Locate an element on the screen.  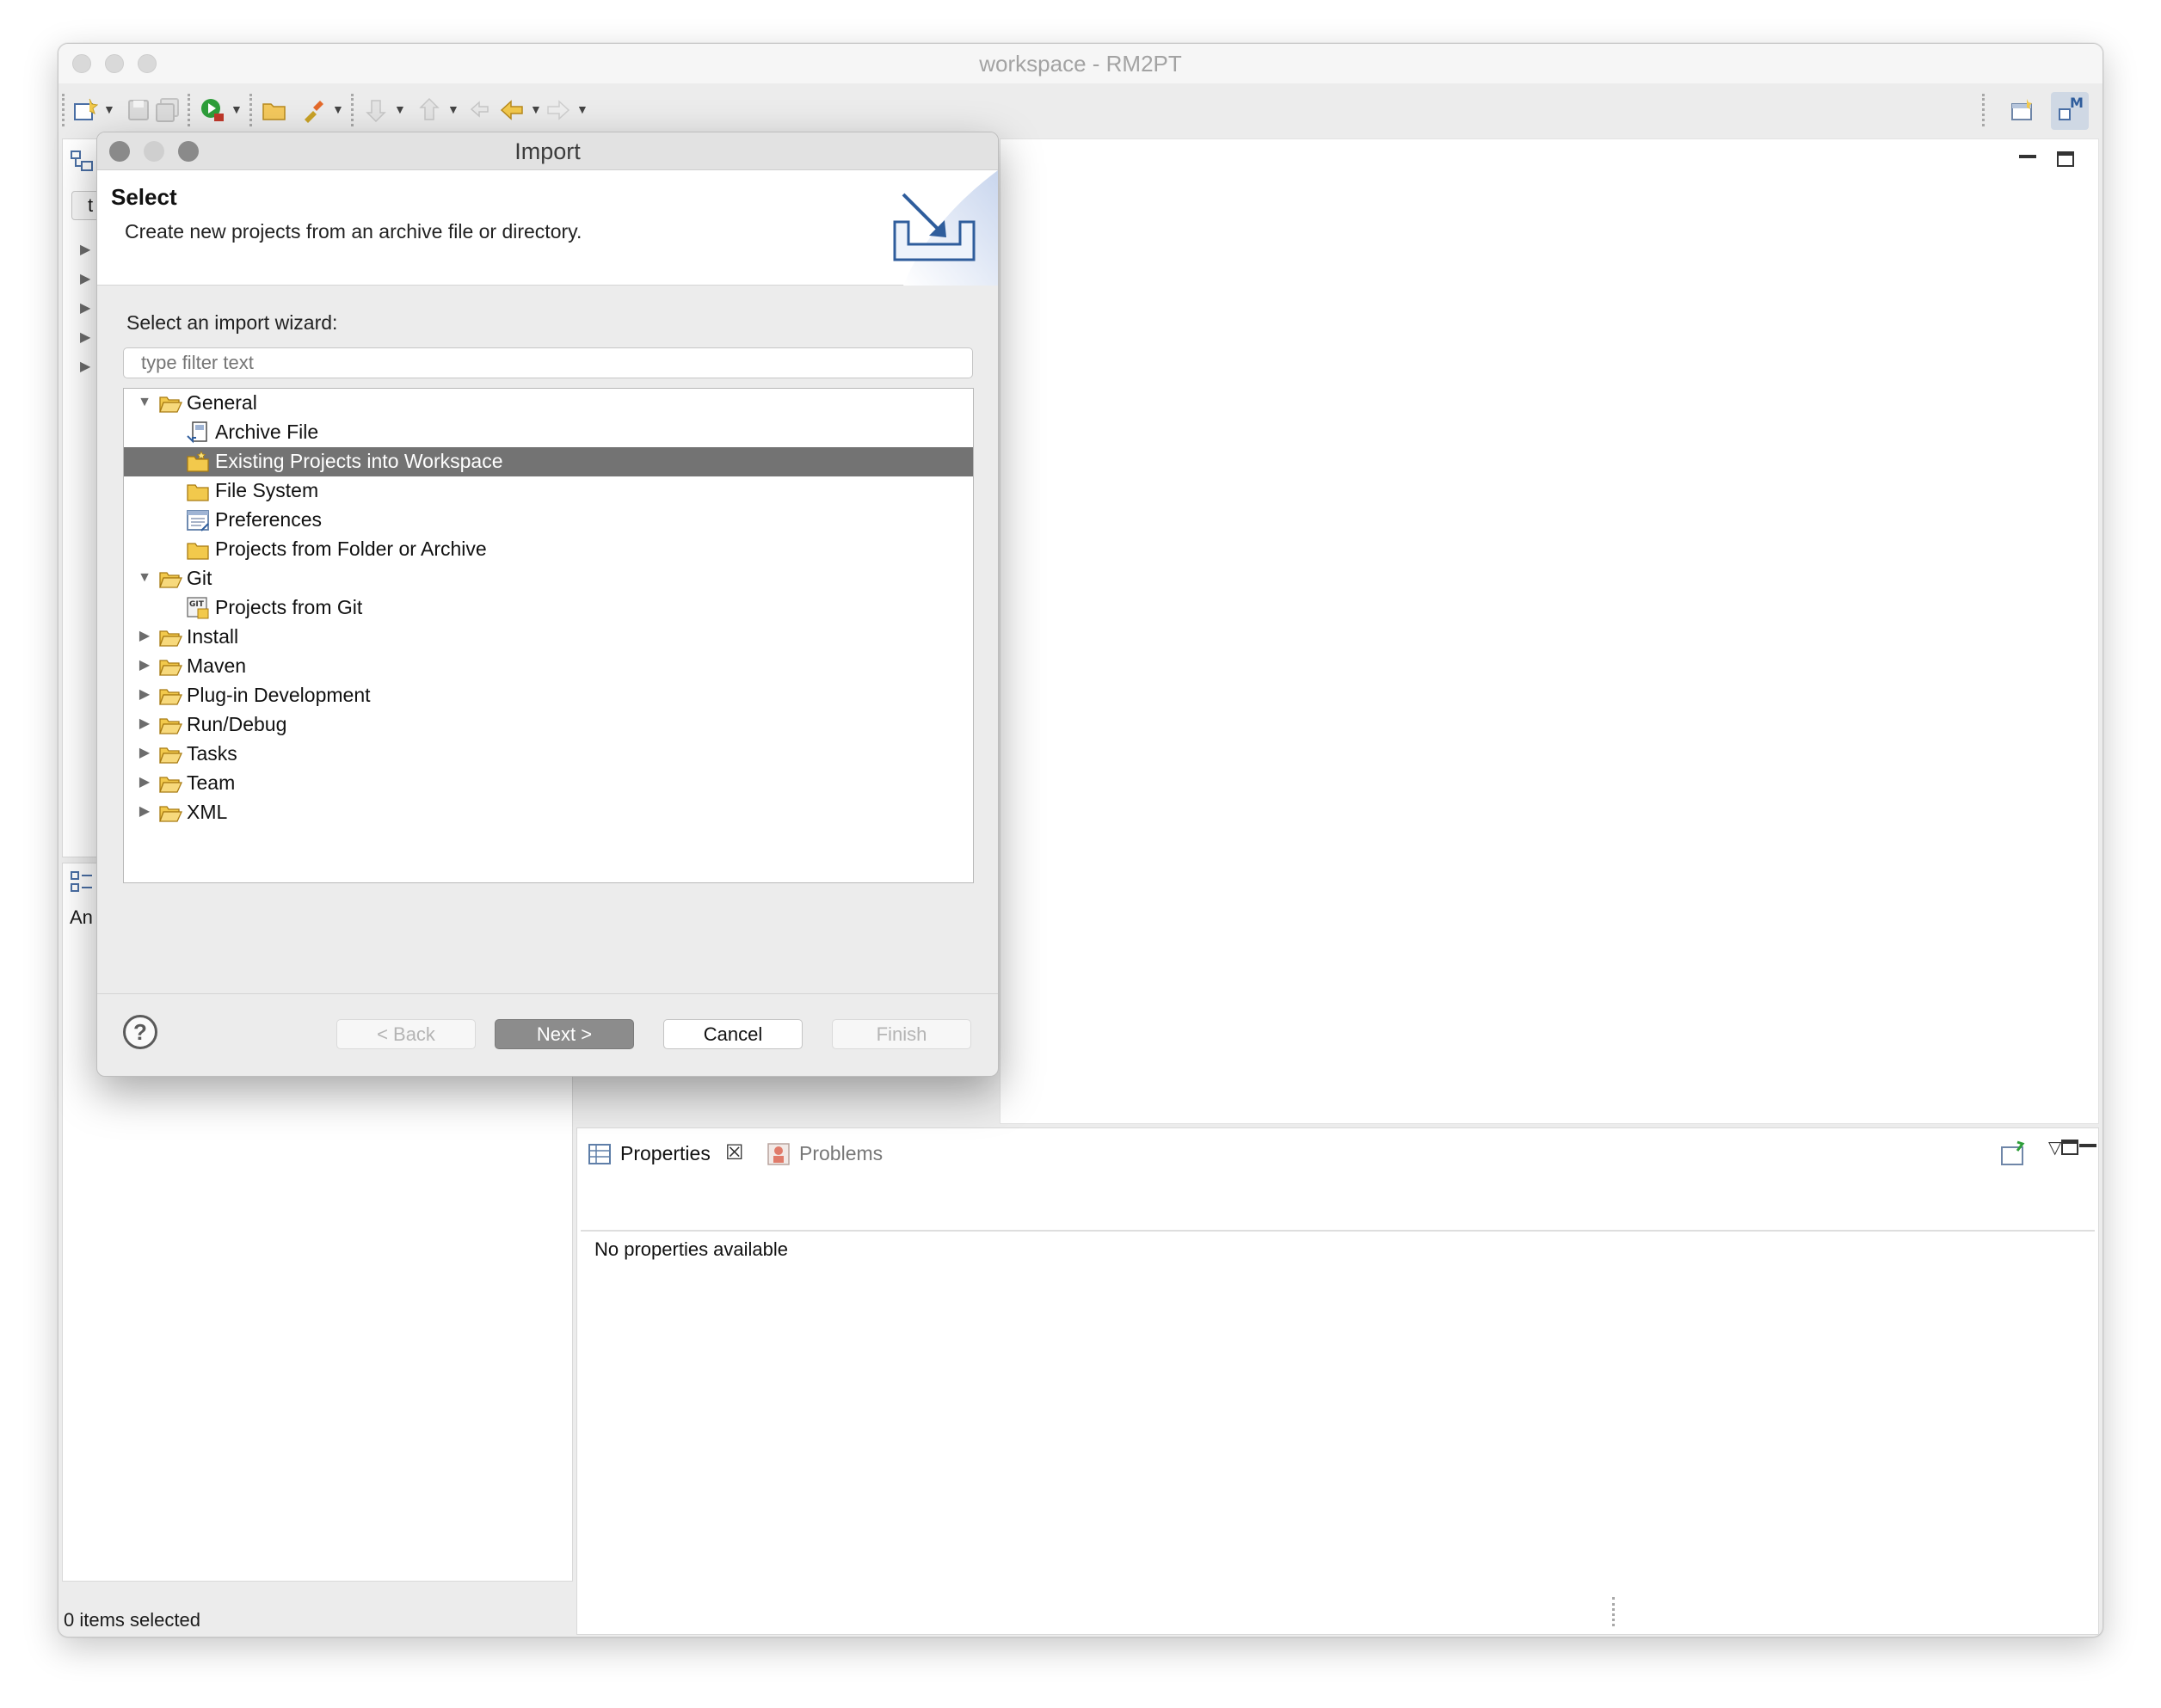
tree-item-maven: ▶ Maven is located at coordinates (548, 667).